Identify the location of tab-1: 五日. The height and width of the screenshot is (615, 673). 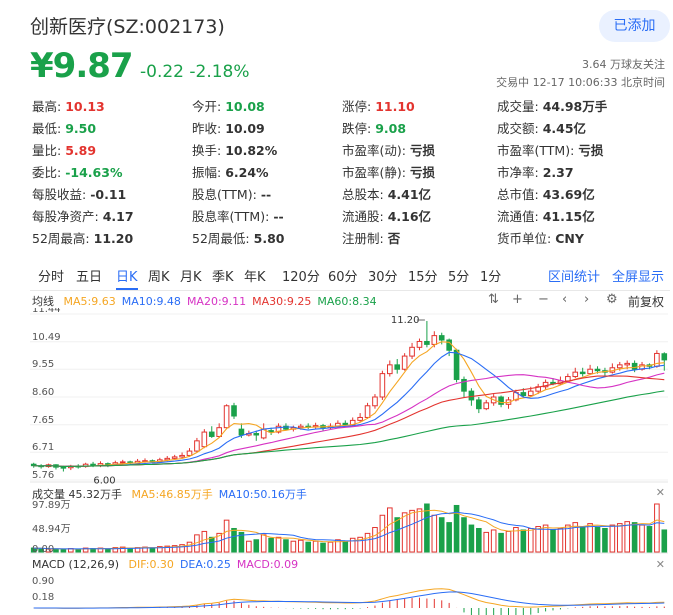
(89, 275).